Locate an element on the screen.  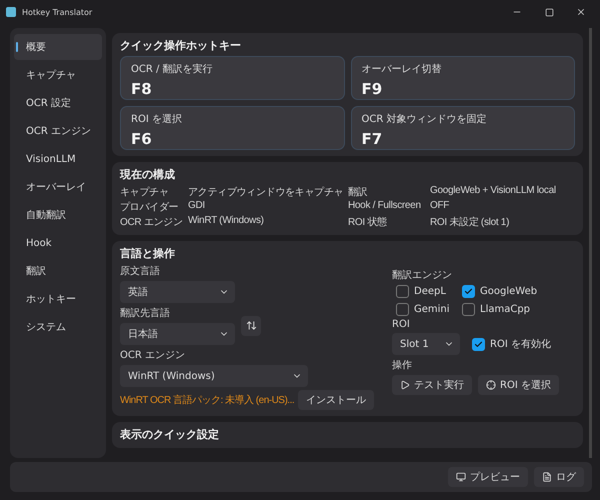
section-title: 表示のクイック設定 is located at coordinates (170, 434).